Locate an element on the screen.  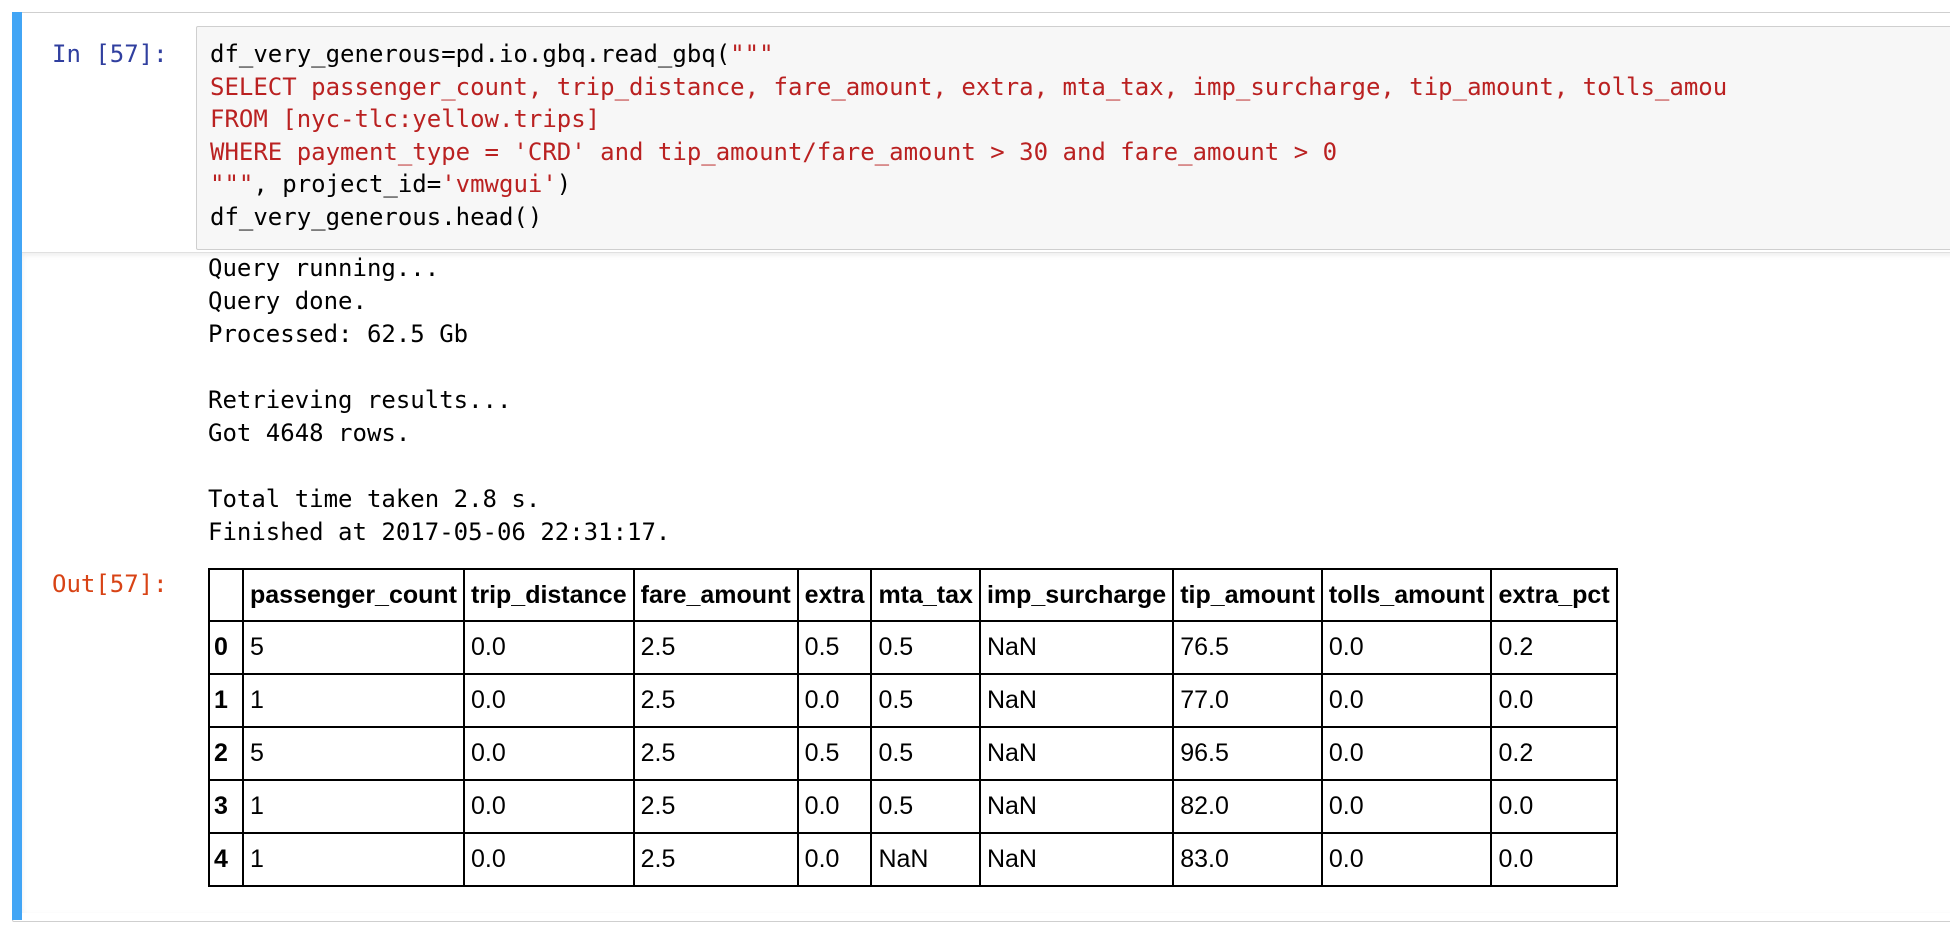
table-row: 2 5 0.0 2.5 0.5 0.5 NaN 96.5 0.0 0.2 is located at coordinates (913, 753).